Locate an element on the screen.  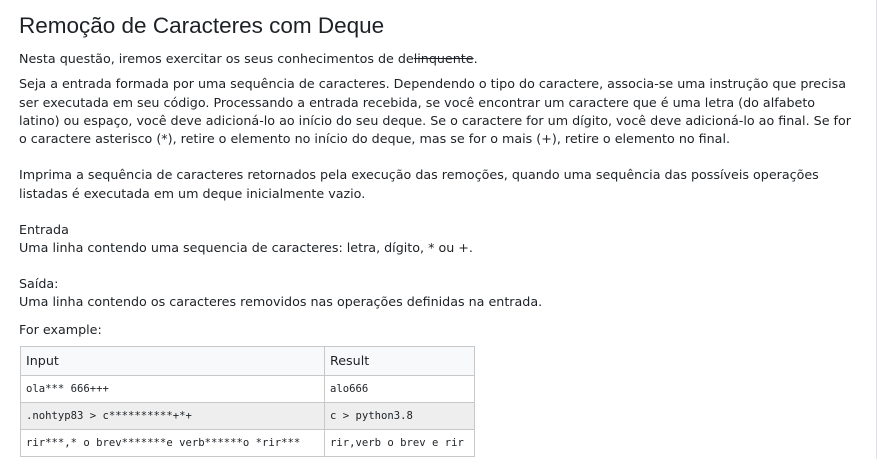
table-row: ola*** 666+++ alo666 is located at coordinates (247, 388).